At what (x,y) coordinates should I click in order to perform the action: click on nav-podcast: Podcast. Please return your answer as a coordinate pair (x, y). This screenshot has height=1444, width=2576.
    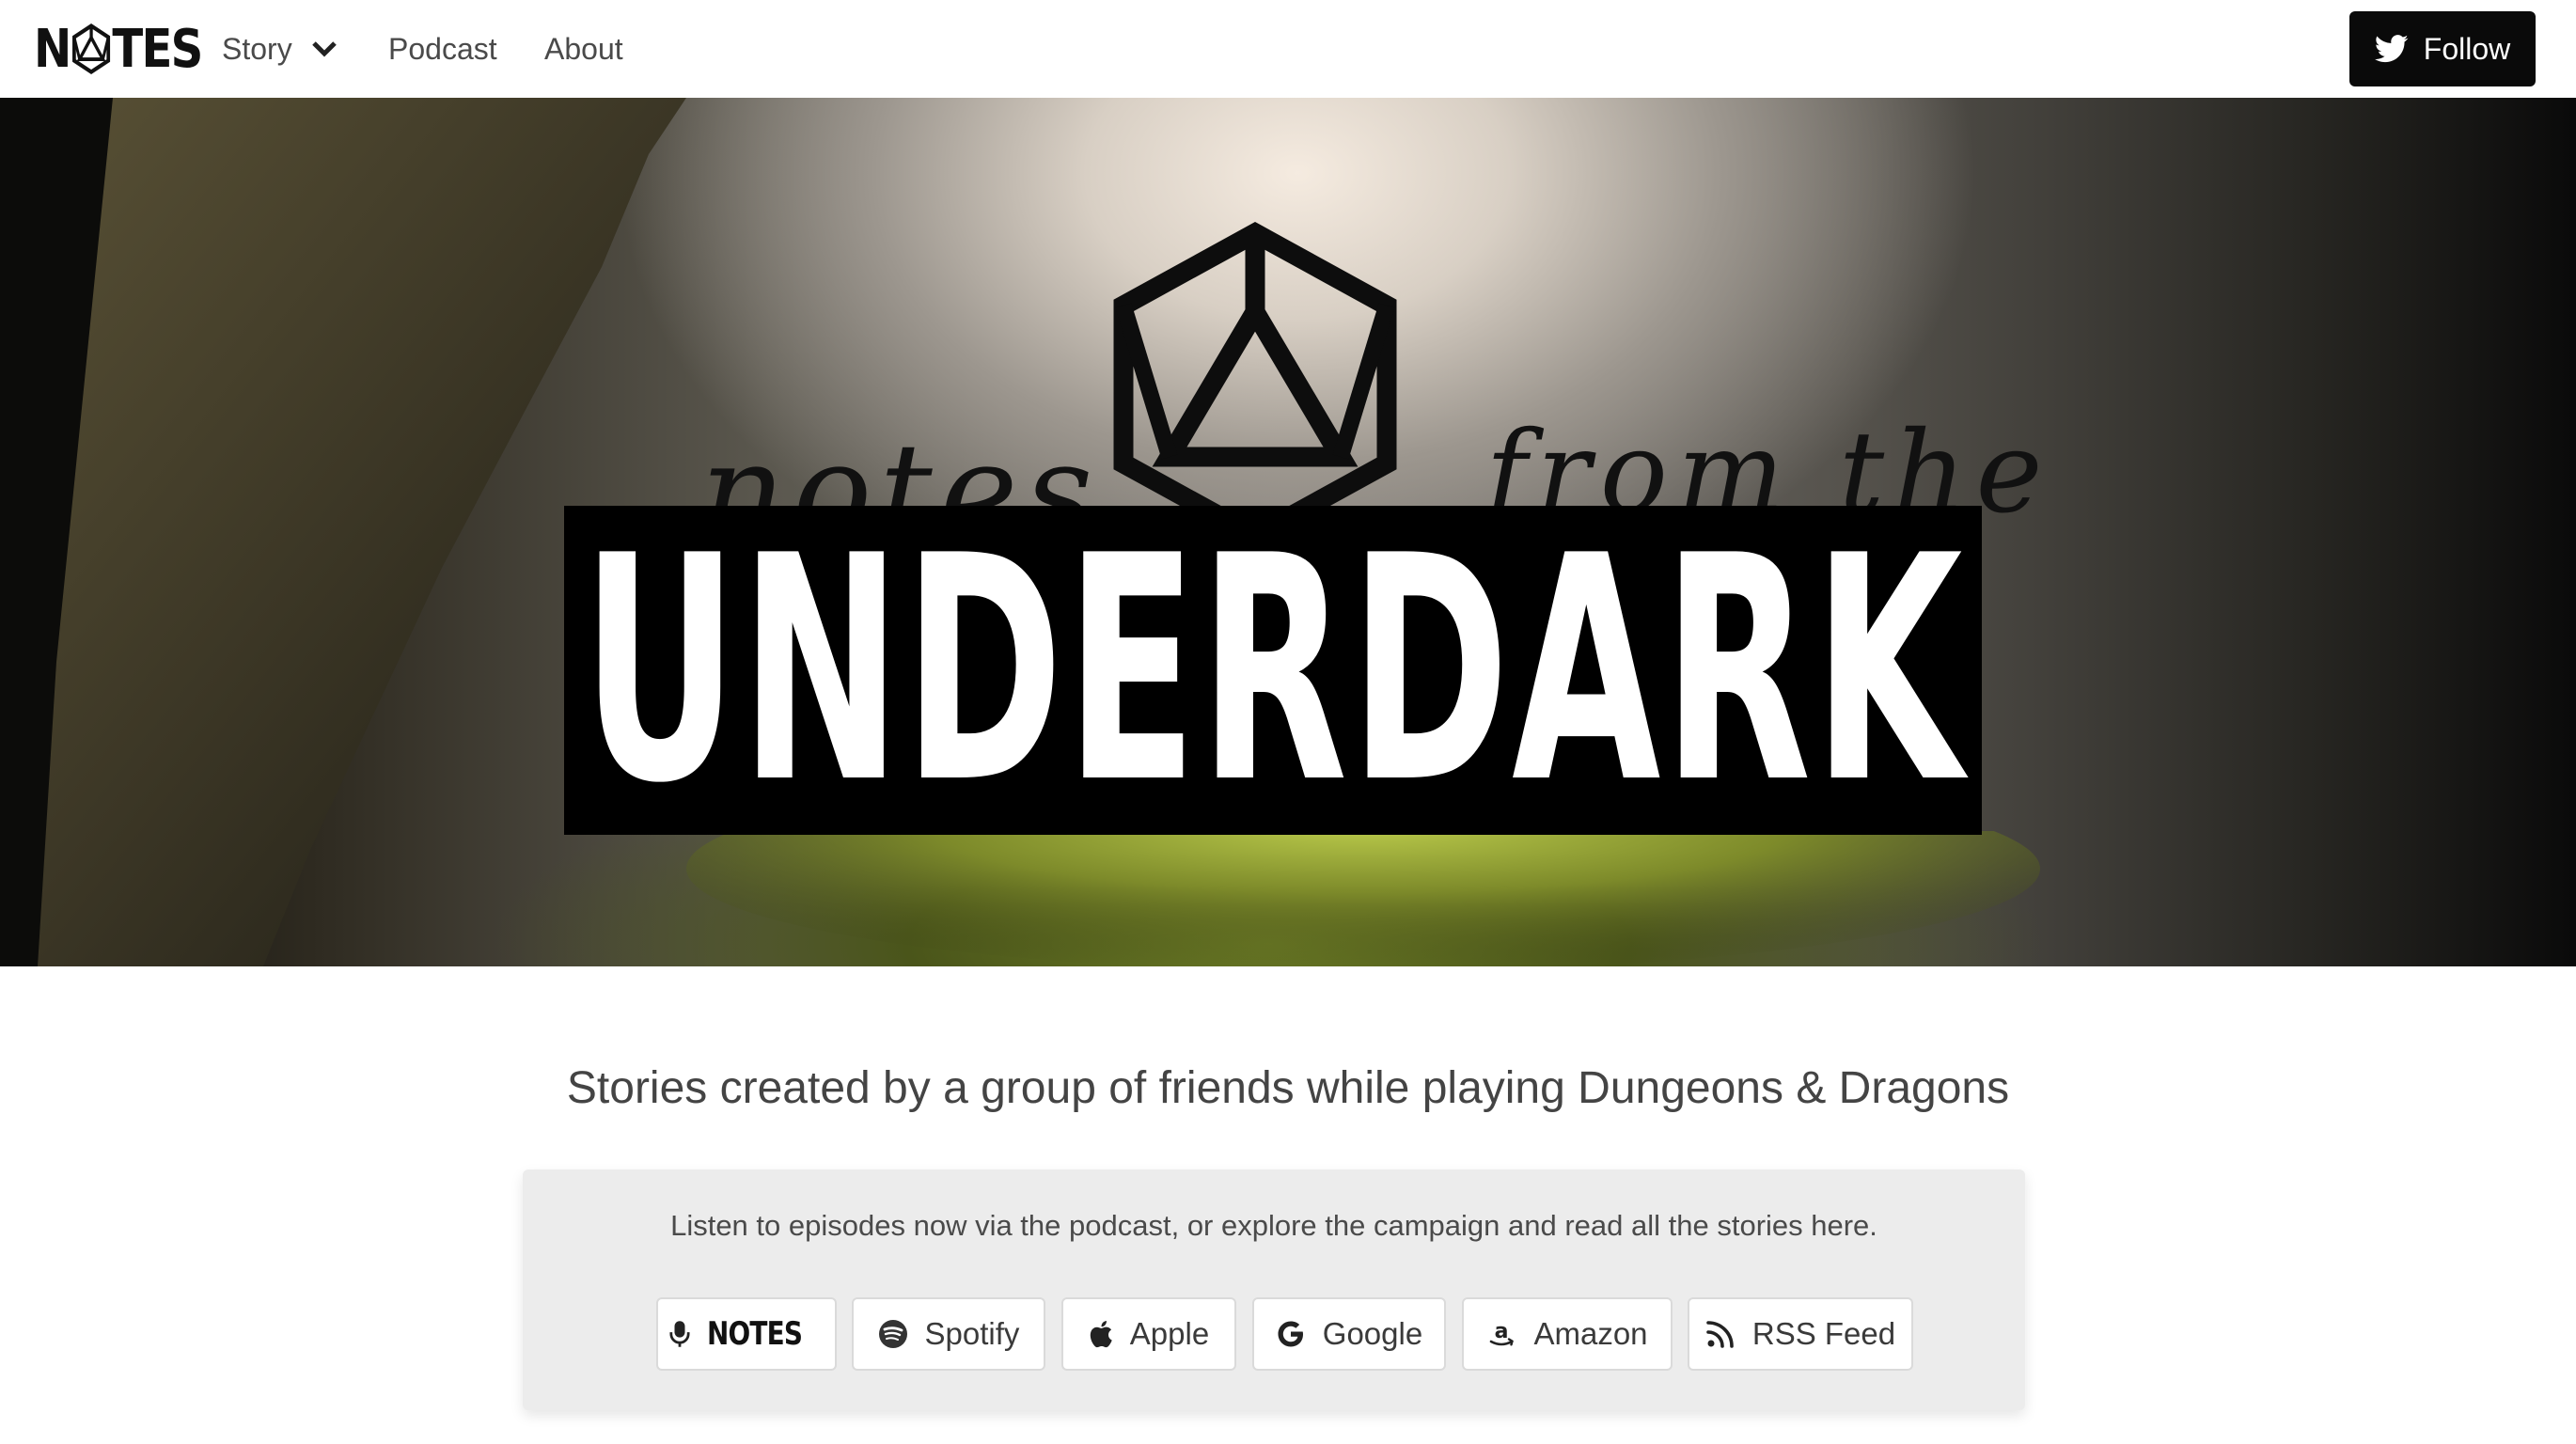
    Looking at the image, I should click on (443, 48).